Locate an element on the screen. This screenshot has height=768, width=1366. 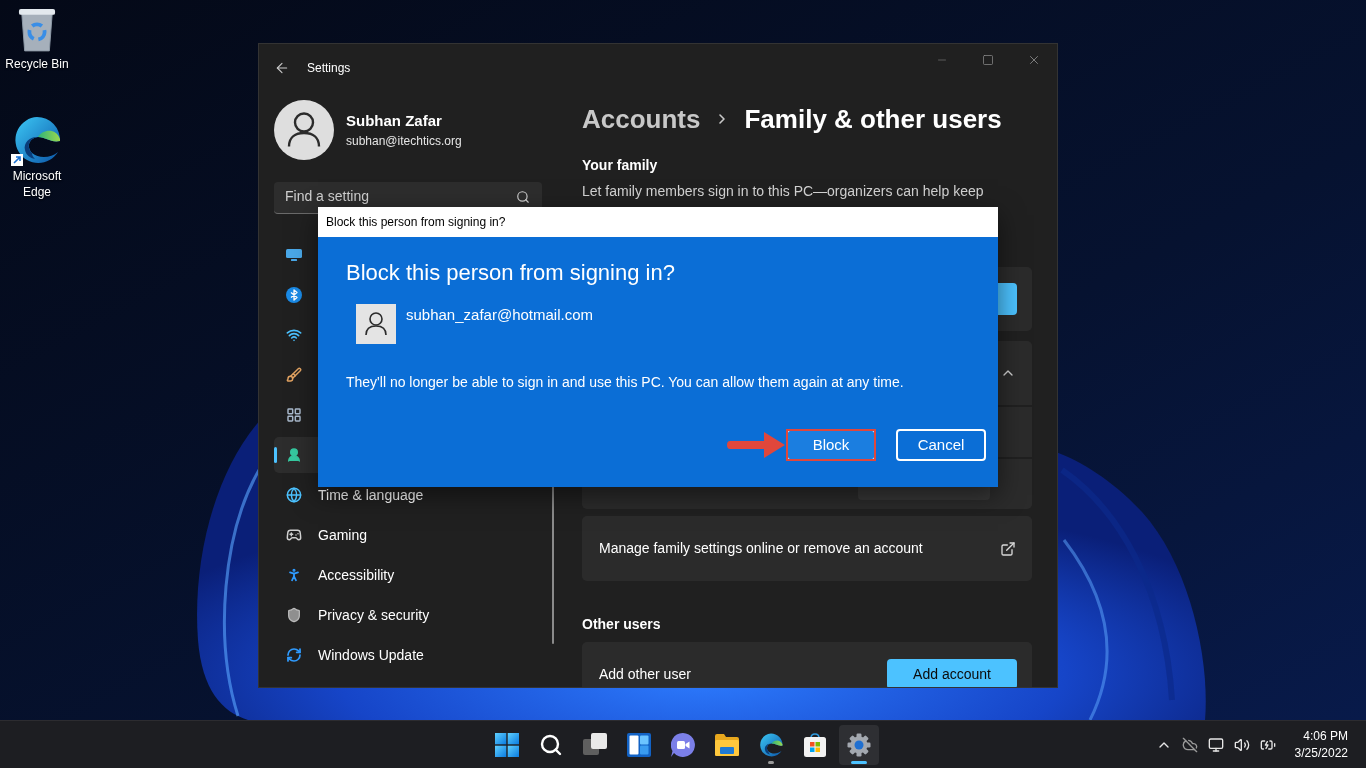
section-heading: Other users is located at coordinates (622, 624).